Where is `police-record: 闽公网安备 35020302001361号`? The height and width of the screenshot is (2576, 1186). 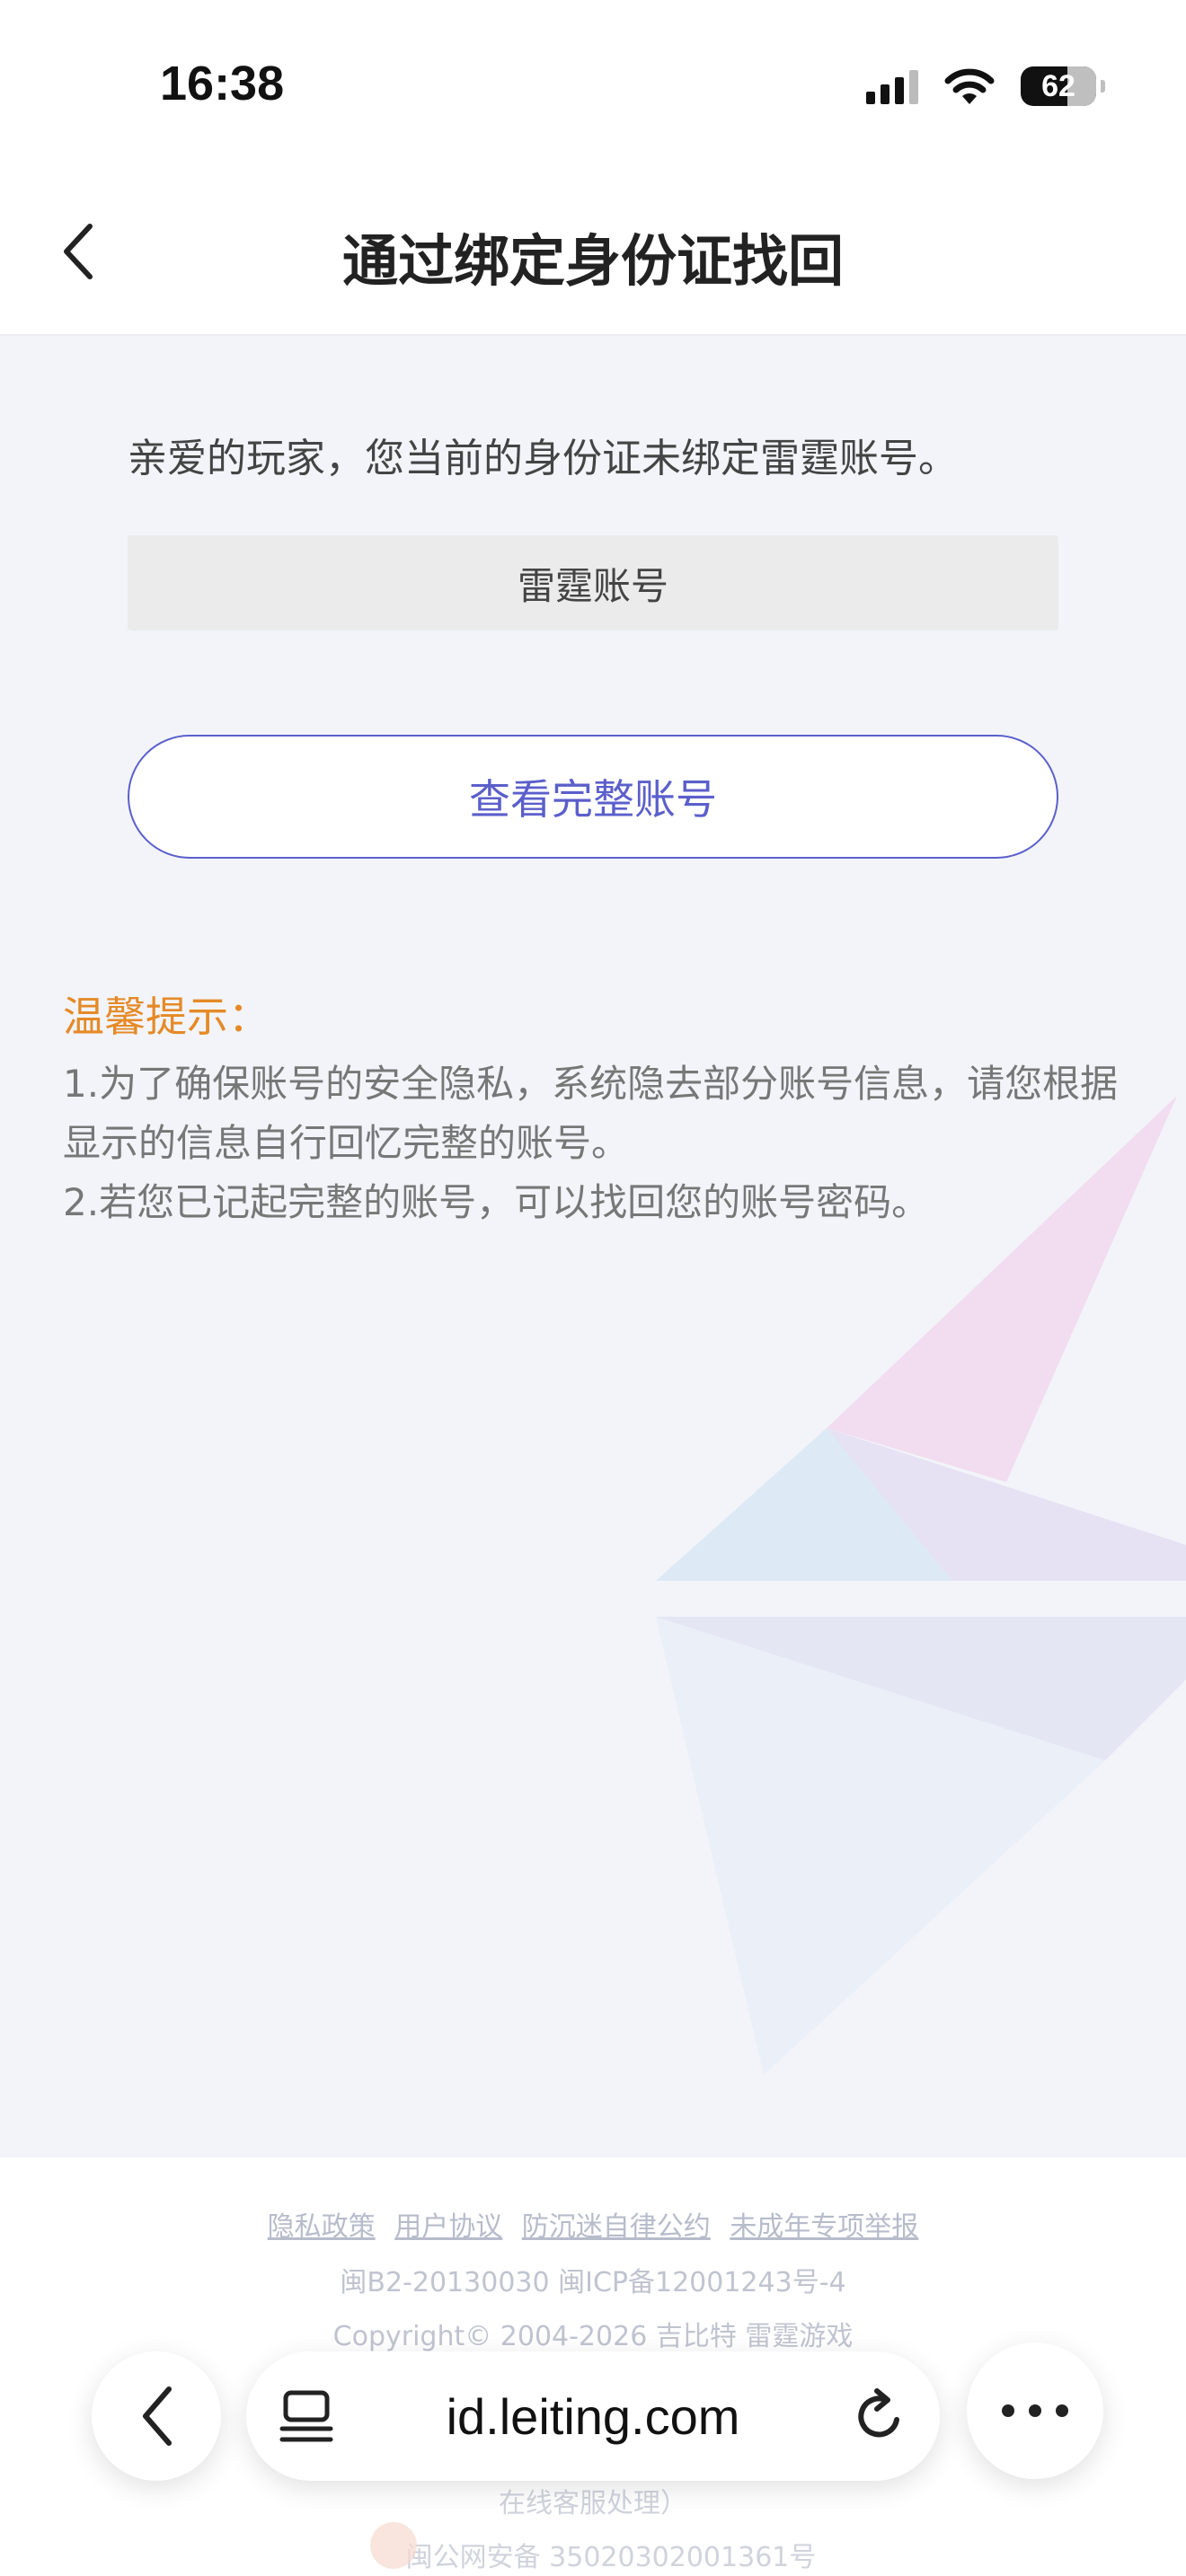
police-record: 闽公网安备 35020302001361号 is located at coordinates (611, 2557).